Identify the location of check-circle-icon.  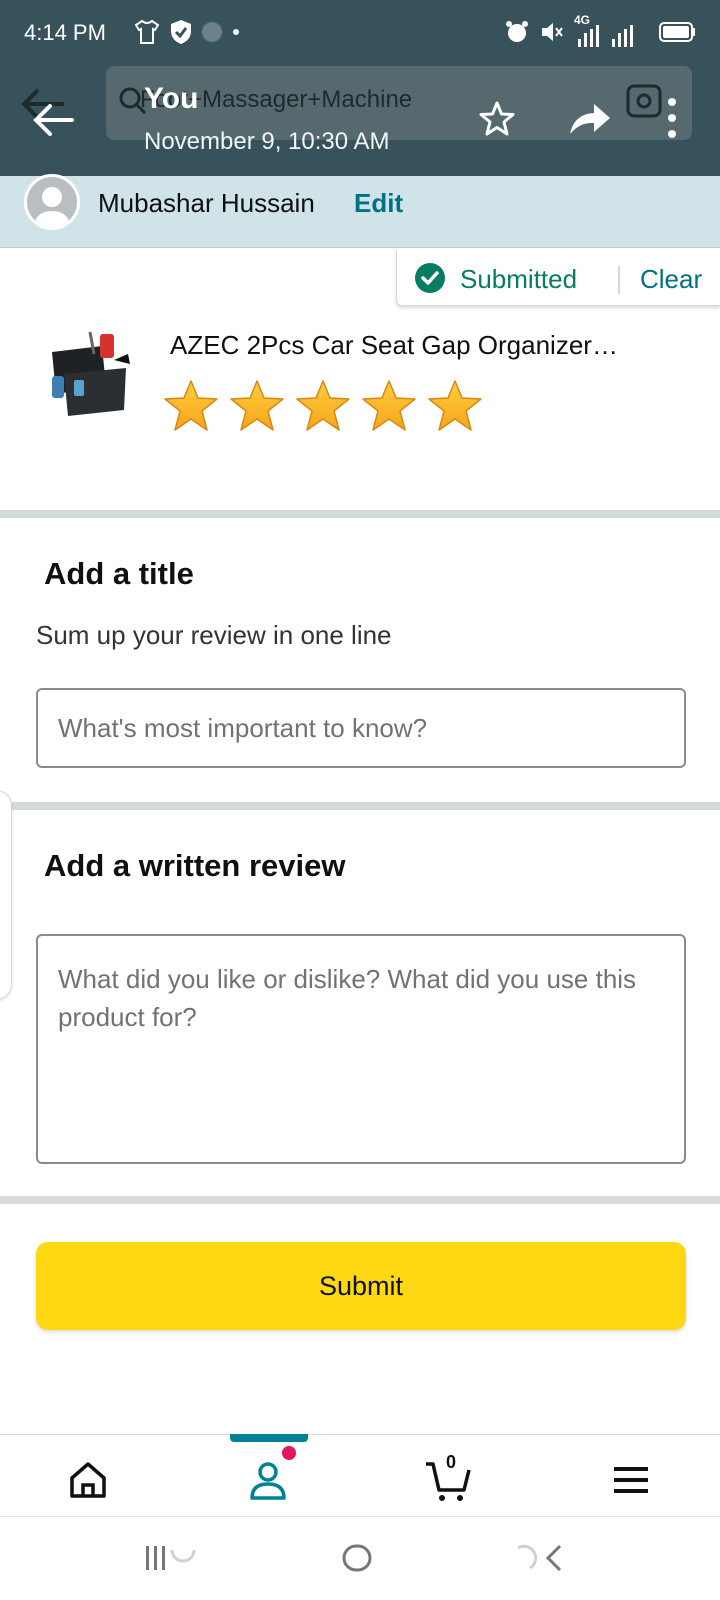
(430, 278).